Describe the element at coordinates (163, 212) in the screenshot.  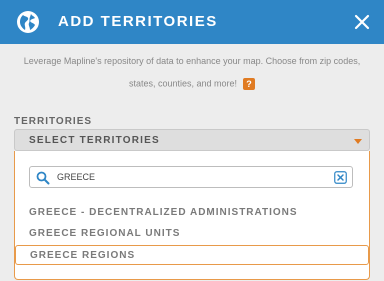
I see `territory-option-label: GREECE - DECENTRALIZED ADMINISTRATIONS` at that location.